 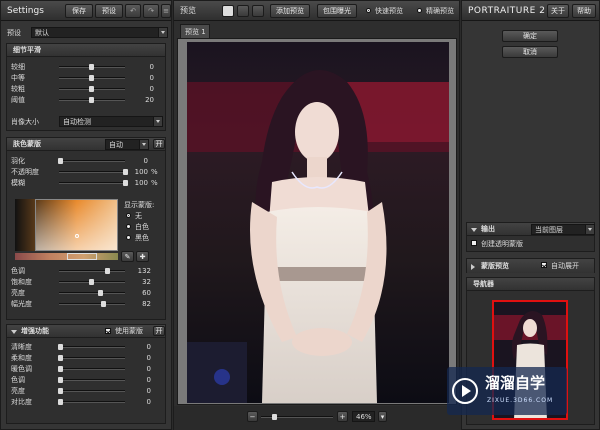 What do you see at coordinates (14, 33) in the screenshot?
I see `preset-label: 预设` at bounding box center [14, 33].